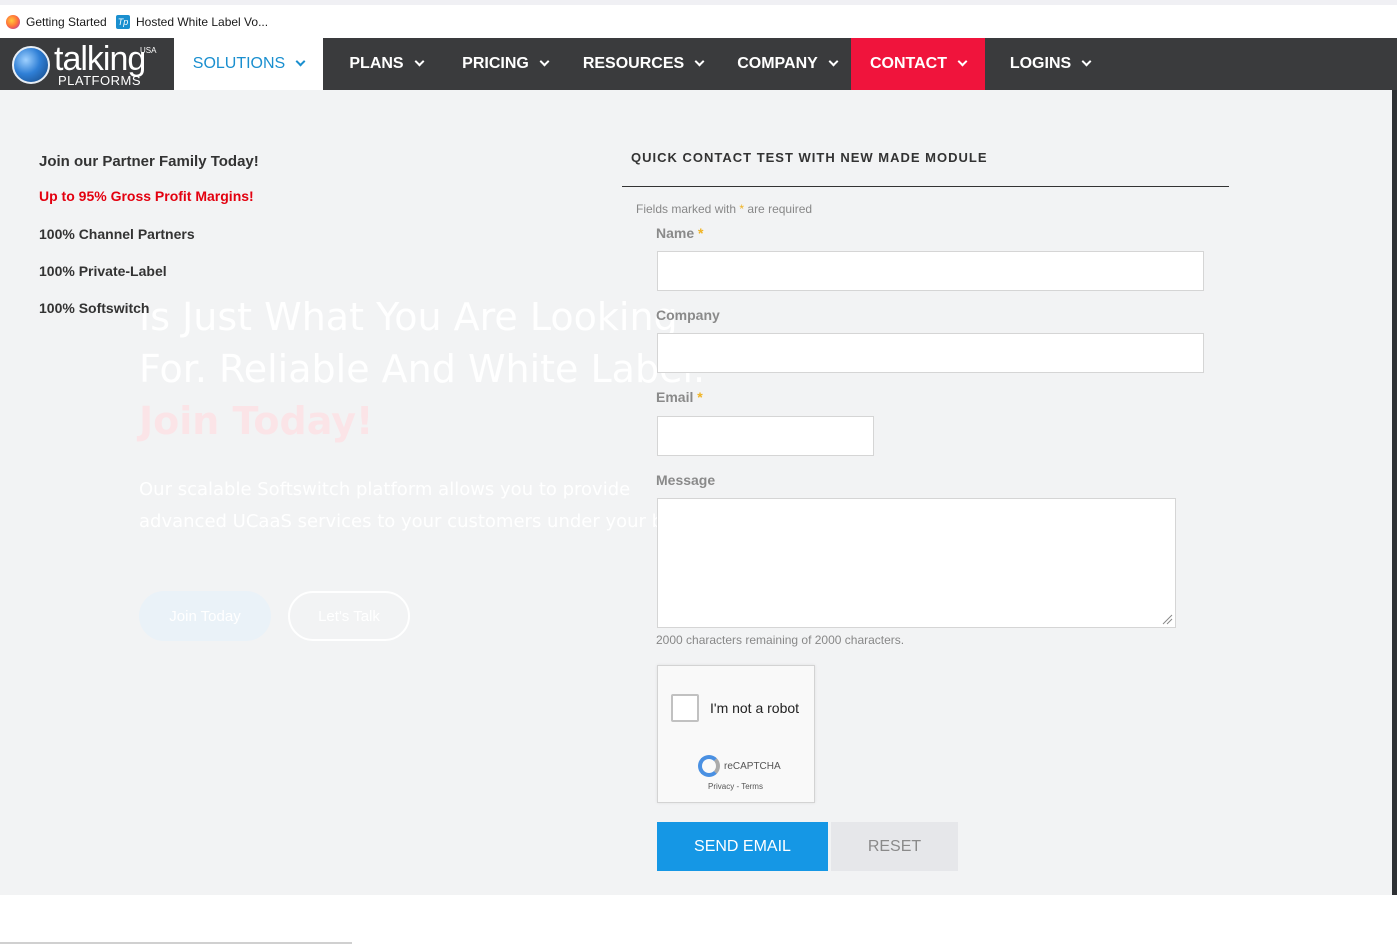 This screenshot has width=1397, height=945. I want to click on nav-label: PLANS, so click(376, 63).